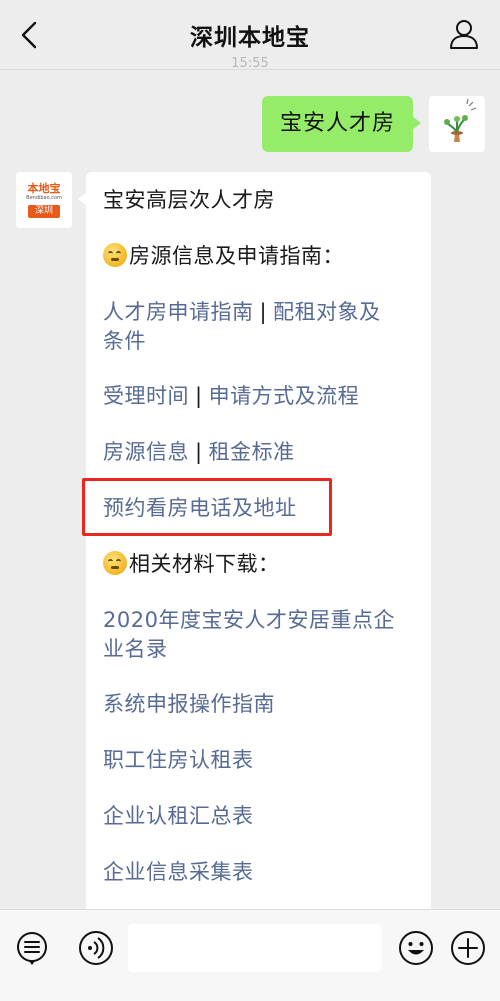  Describe the element at coordinates (284, 396) in the screenshot. I see `link-application-method: 申请方式及流程` at that location.